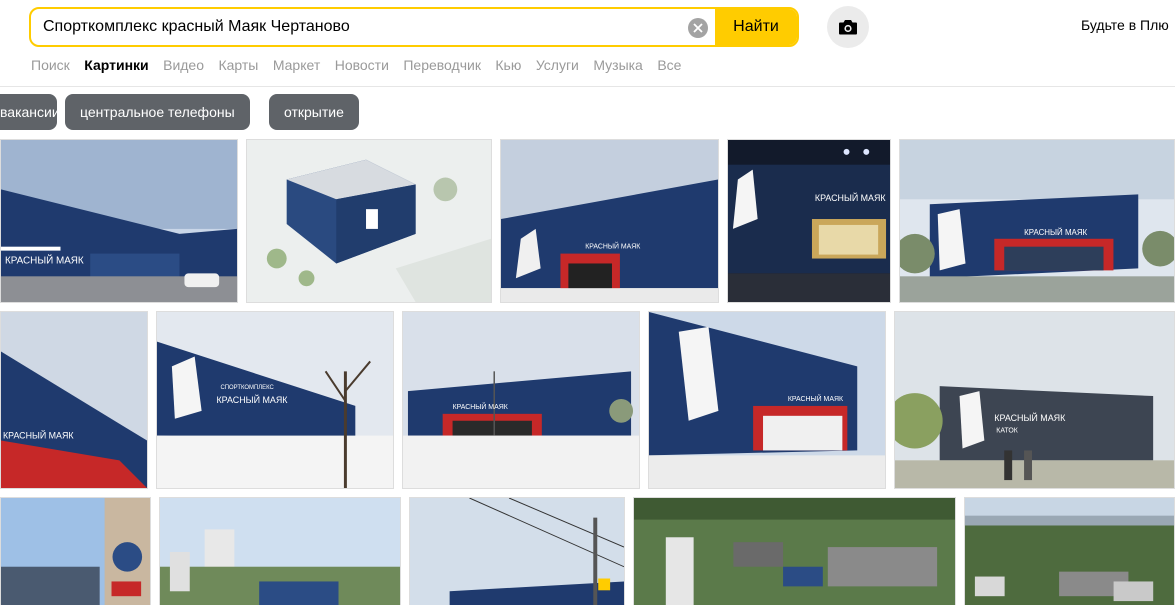  I want to click on tab-music: Музыка, so click(618, 65).